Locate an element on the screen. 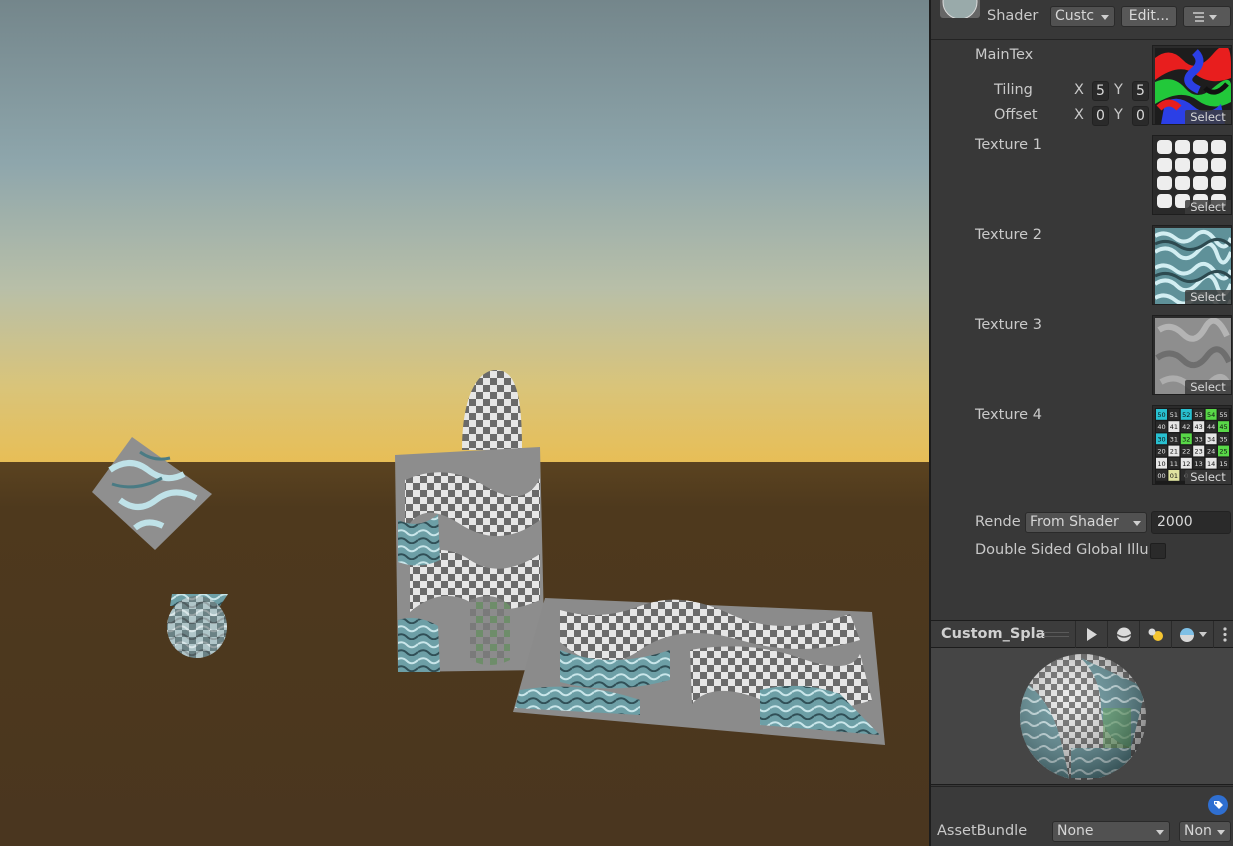 Image resolution: width=1233 pixels, height=846 pixels. shader-dropdown: Custc is located at coordinates (1082, 16).